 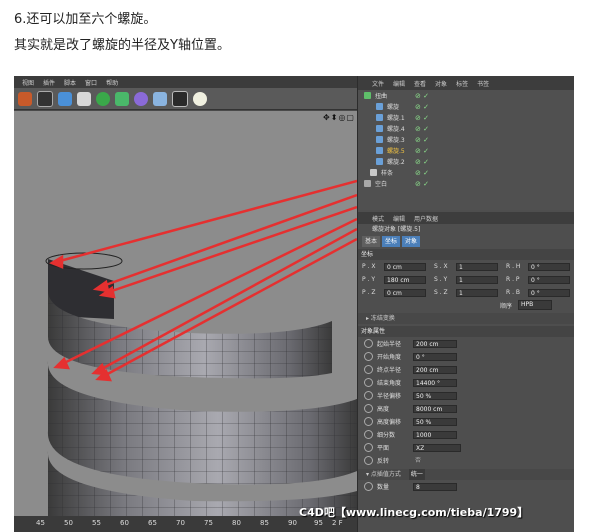 What do you see at coordinates (141, 98) in the screenshot?
I see `deformer-icon` at bounding box center [141, 98].